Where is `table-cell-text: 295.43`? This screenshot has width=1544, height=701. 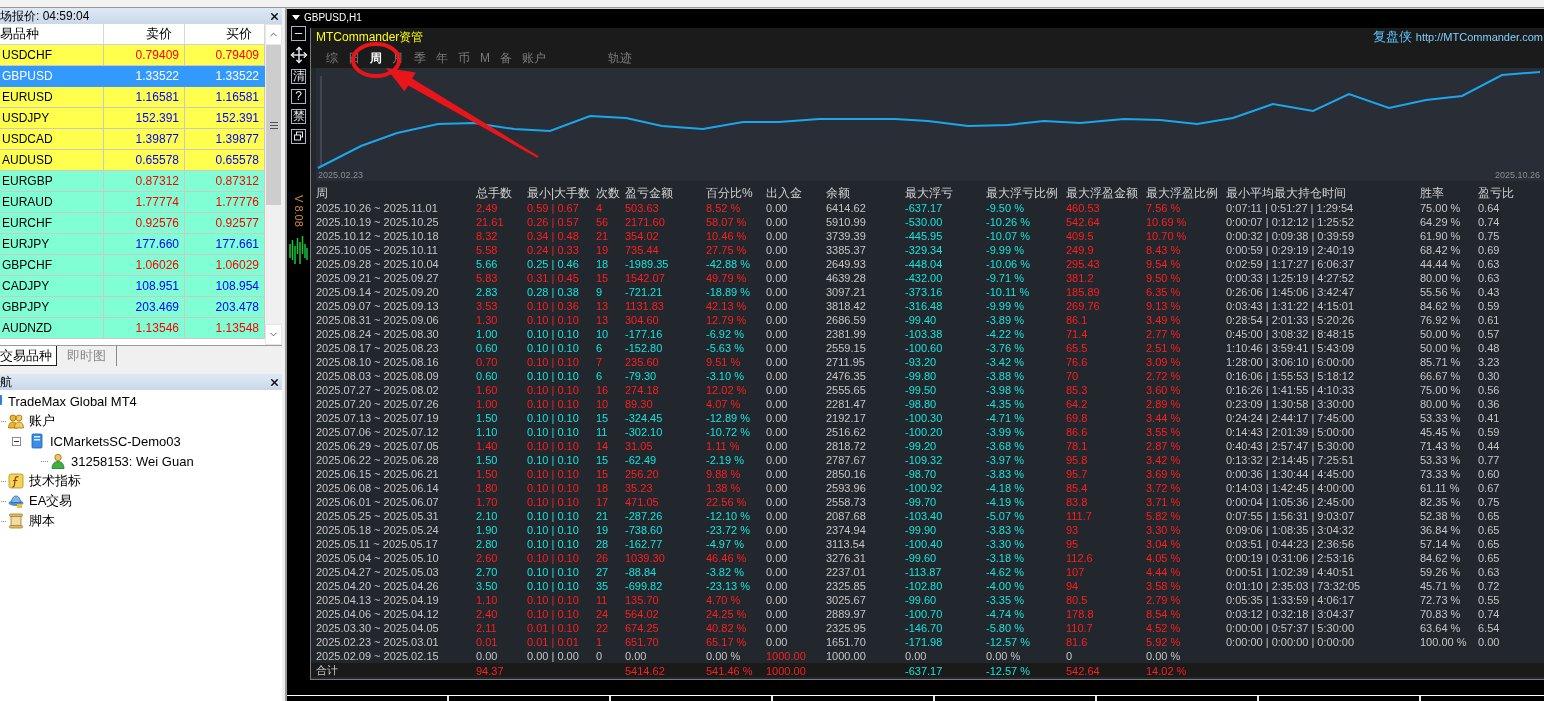 table-cell-text: 295.43 is located at coordinates (1083, 264).